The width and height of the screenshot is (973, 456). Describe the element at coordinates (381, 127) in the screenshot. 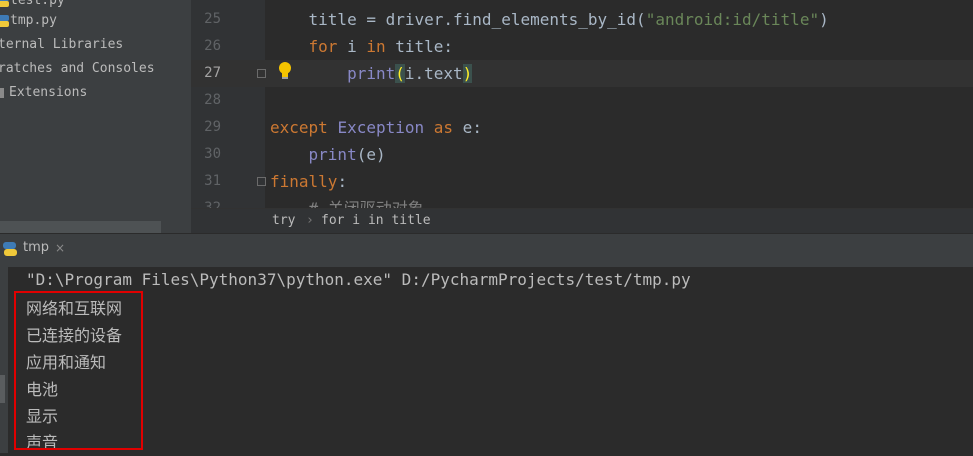

I see `builtin-exception: Exception` at that location.